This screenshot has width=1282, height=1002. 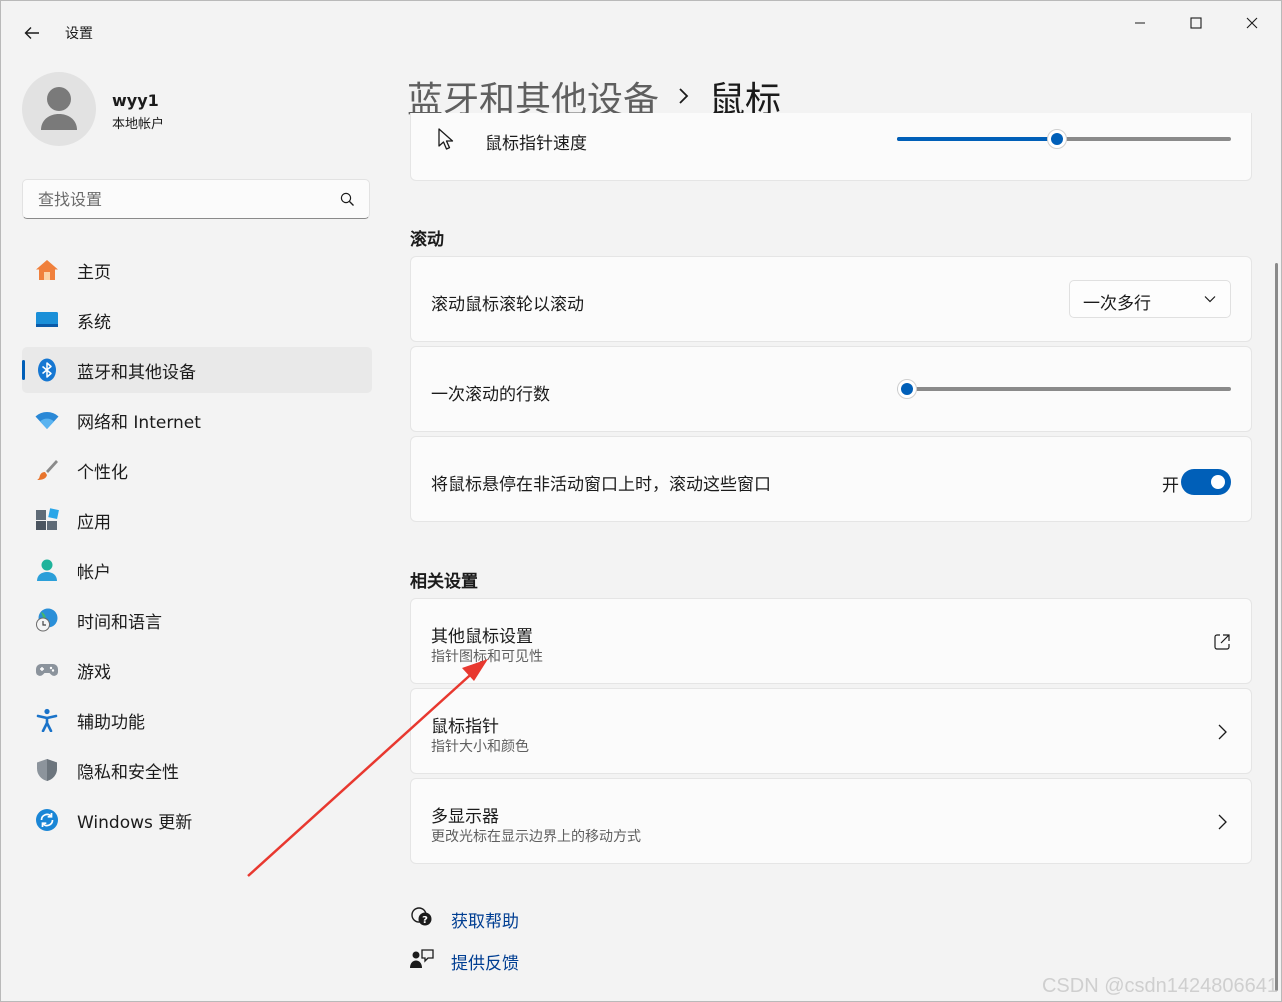 I want to click on brush-icon, so click(x=47, y=470).